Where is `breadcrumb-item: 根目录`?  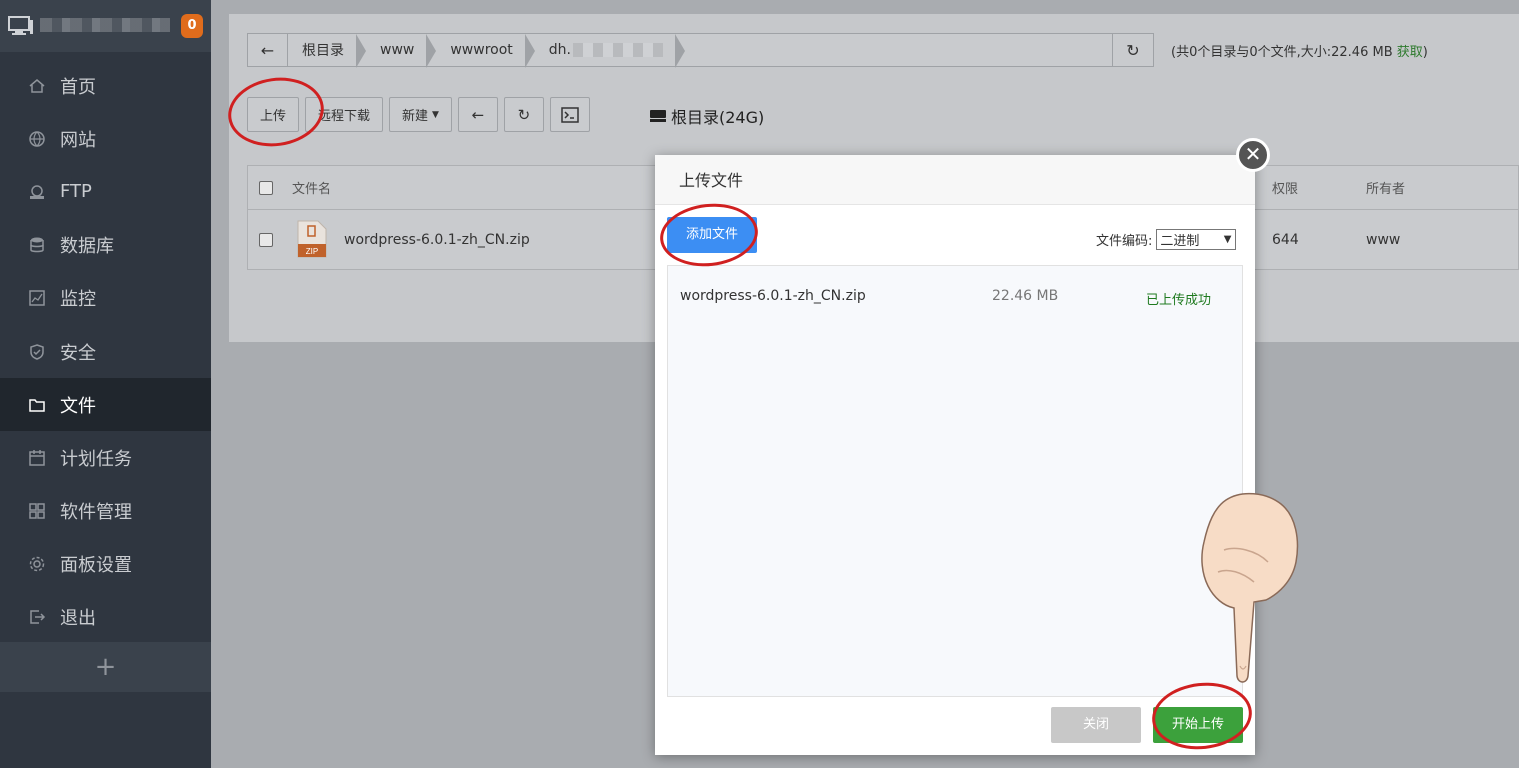 breadcrumb-item: 根目录 is located at coordinates (327, 51).